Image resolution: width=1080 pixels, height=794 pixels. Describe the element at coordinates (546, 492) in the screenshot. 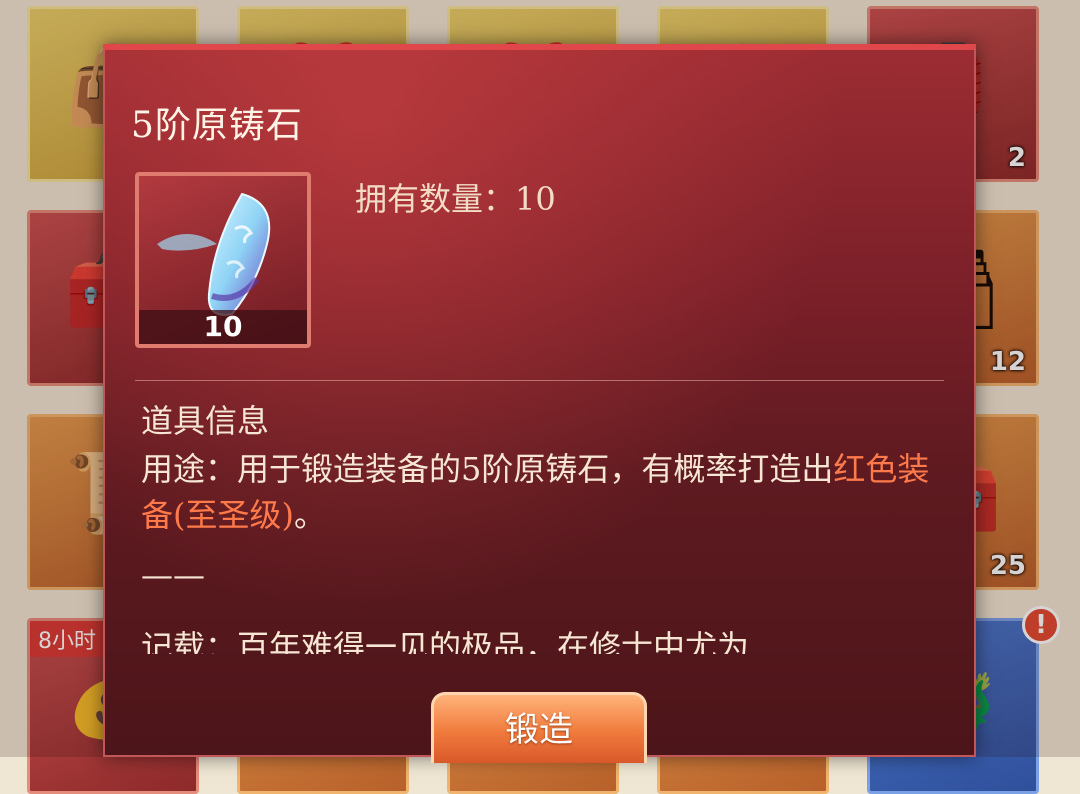

I see `usage-description: 用途：用于锻造装备的5阶原铸石，有概率打造出红色装备(至圣级)。` at that location.